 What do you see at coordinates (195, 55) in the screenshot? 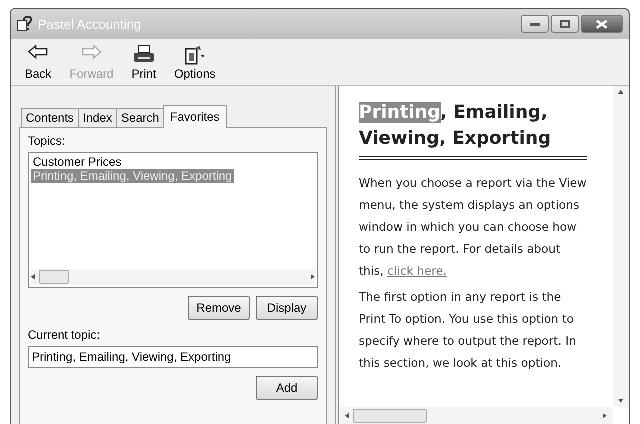
I see `options-icon` at bounding box center [195, 55].